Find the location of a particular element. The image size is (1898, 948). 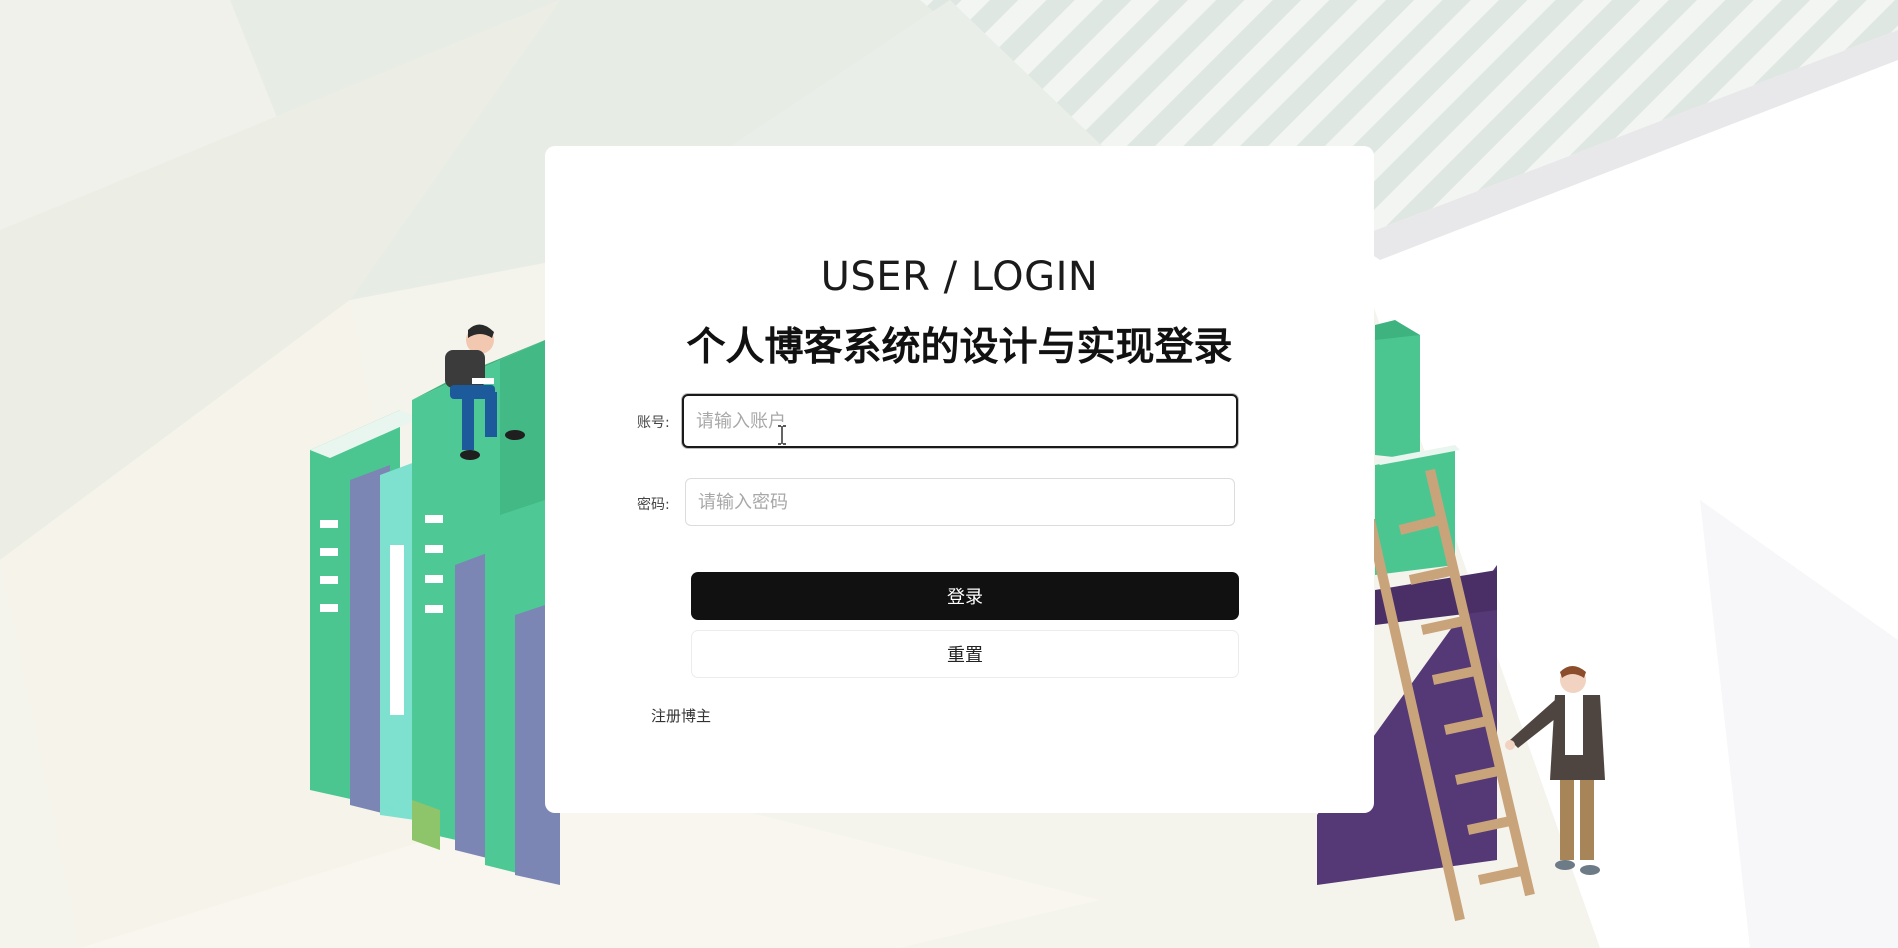

text-cursor-icon is located at coordinates (782, 435).